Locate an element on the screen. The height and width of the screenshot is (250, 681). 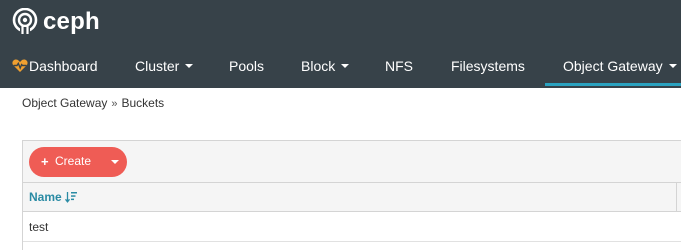
plus-icon: + is located at coordinates (45, 161).